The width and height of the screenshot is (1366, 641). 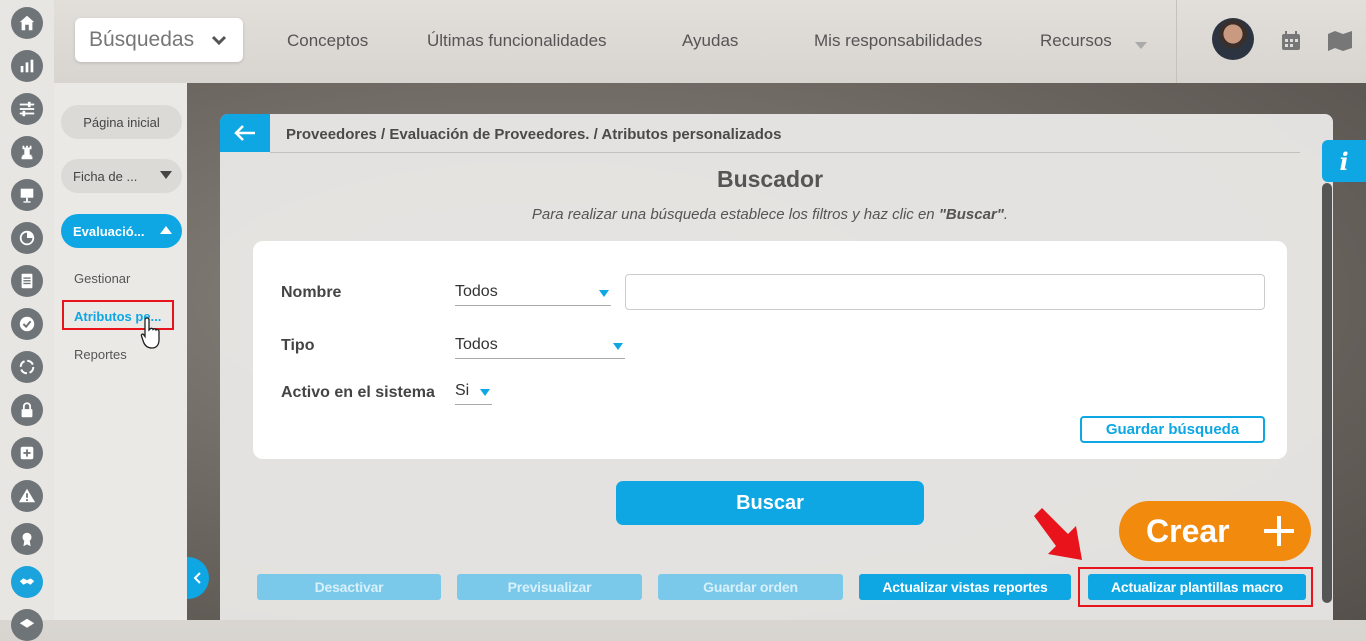 I want to click on nombre-input, so click(x=945, y=292).